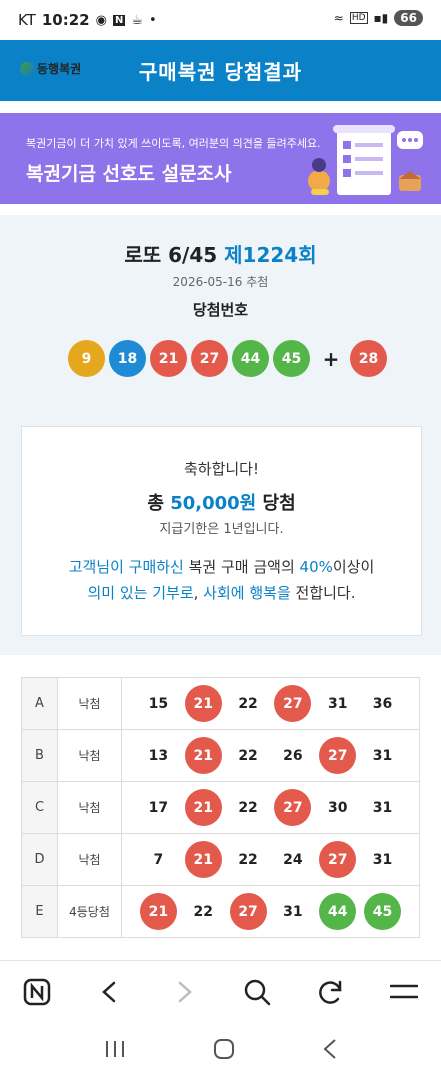  I want to click on payment-deadline: 지급기한은 1년입니다., so click(221, 529).